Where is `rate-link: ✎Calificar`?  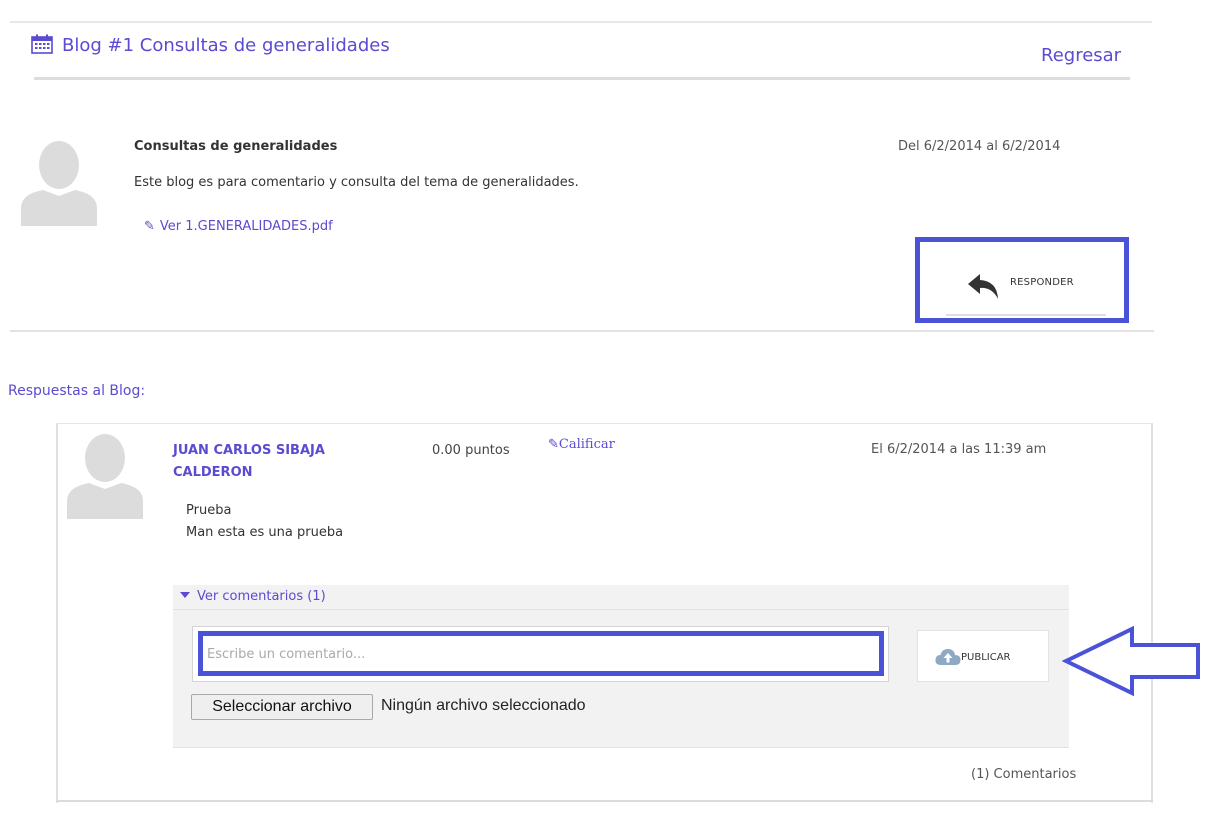
rate-link: ✎Calificar is located at coordinates (581, 444).